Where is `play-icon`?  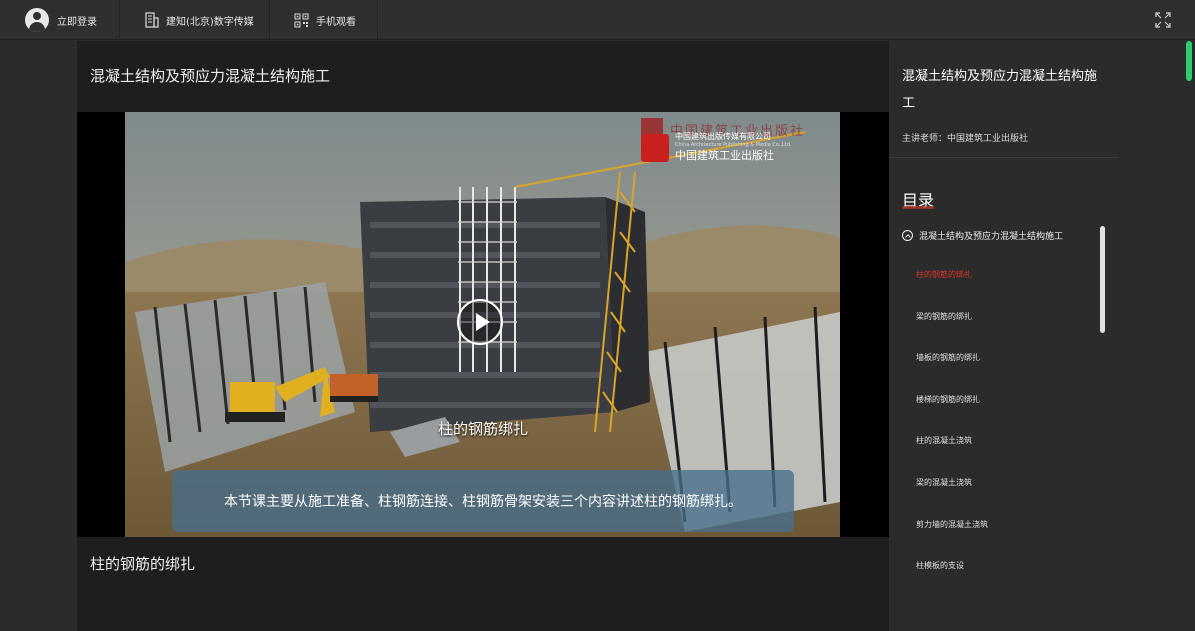
play-icon is located at coordinates (483, 322).